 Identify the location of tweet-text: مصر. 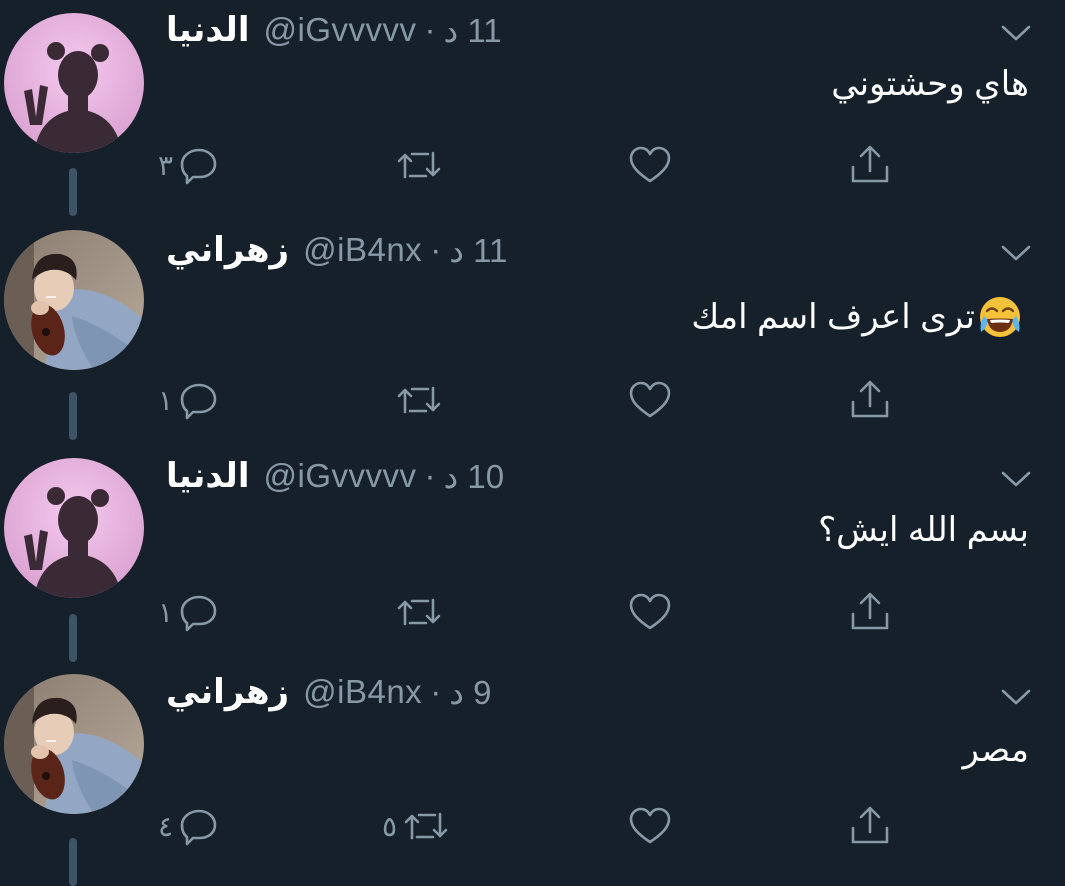
(996, 750).